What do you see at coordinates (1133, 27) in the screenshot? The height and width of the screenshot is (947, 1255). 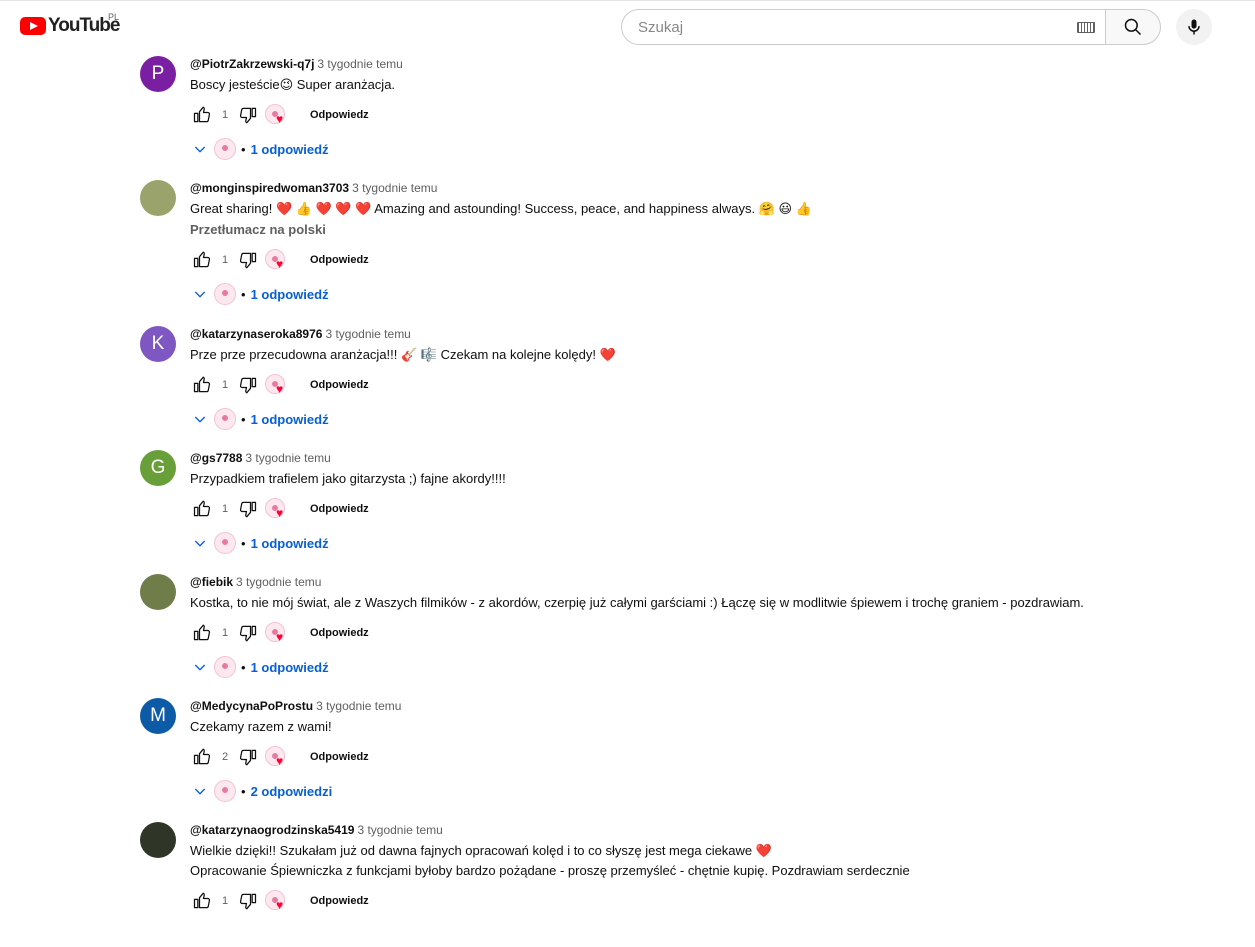 I see `search-button` at bounding box center [1133, 27].